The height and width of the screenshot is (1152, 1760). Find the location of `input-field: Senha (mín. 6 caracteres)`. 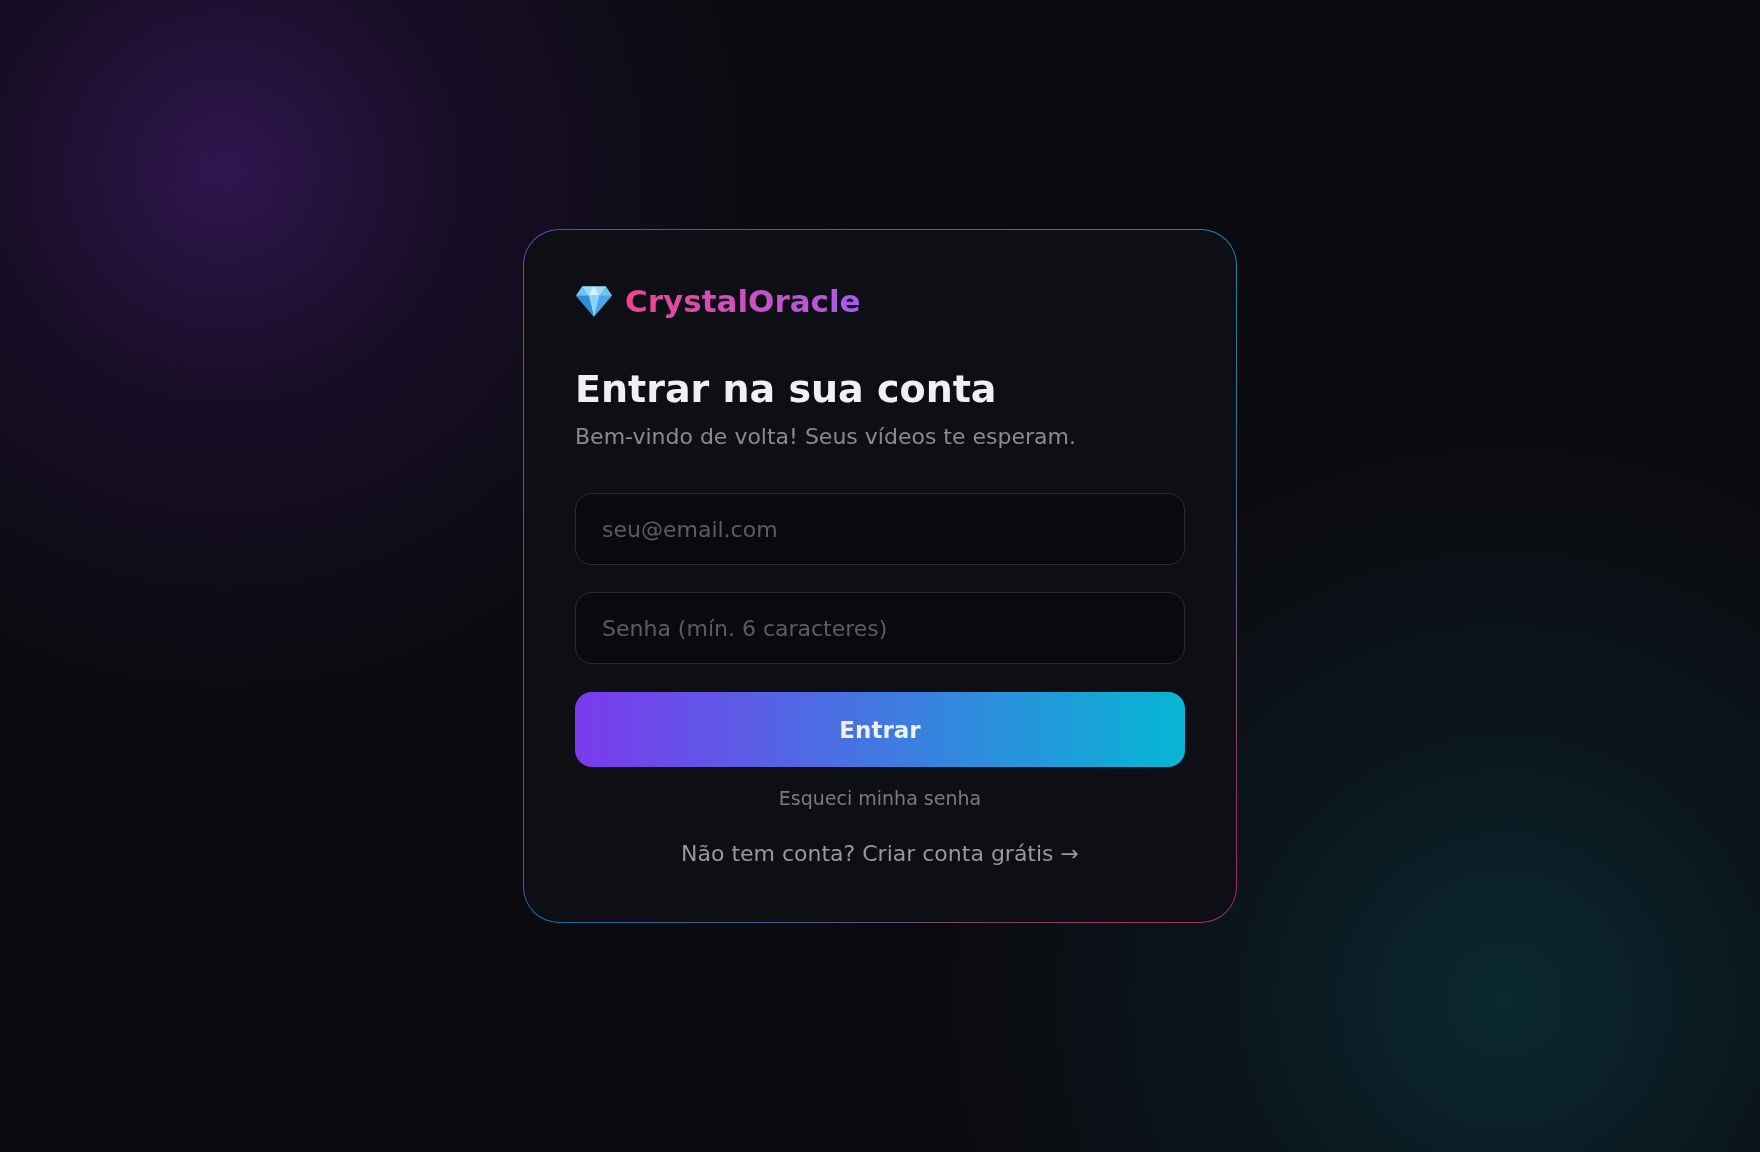

input-field: Senha (mín. 6 caracteres) is located at coordinates (880, 628).